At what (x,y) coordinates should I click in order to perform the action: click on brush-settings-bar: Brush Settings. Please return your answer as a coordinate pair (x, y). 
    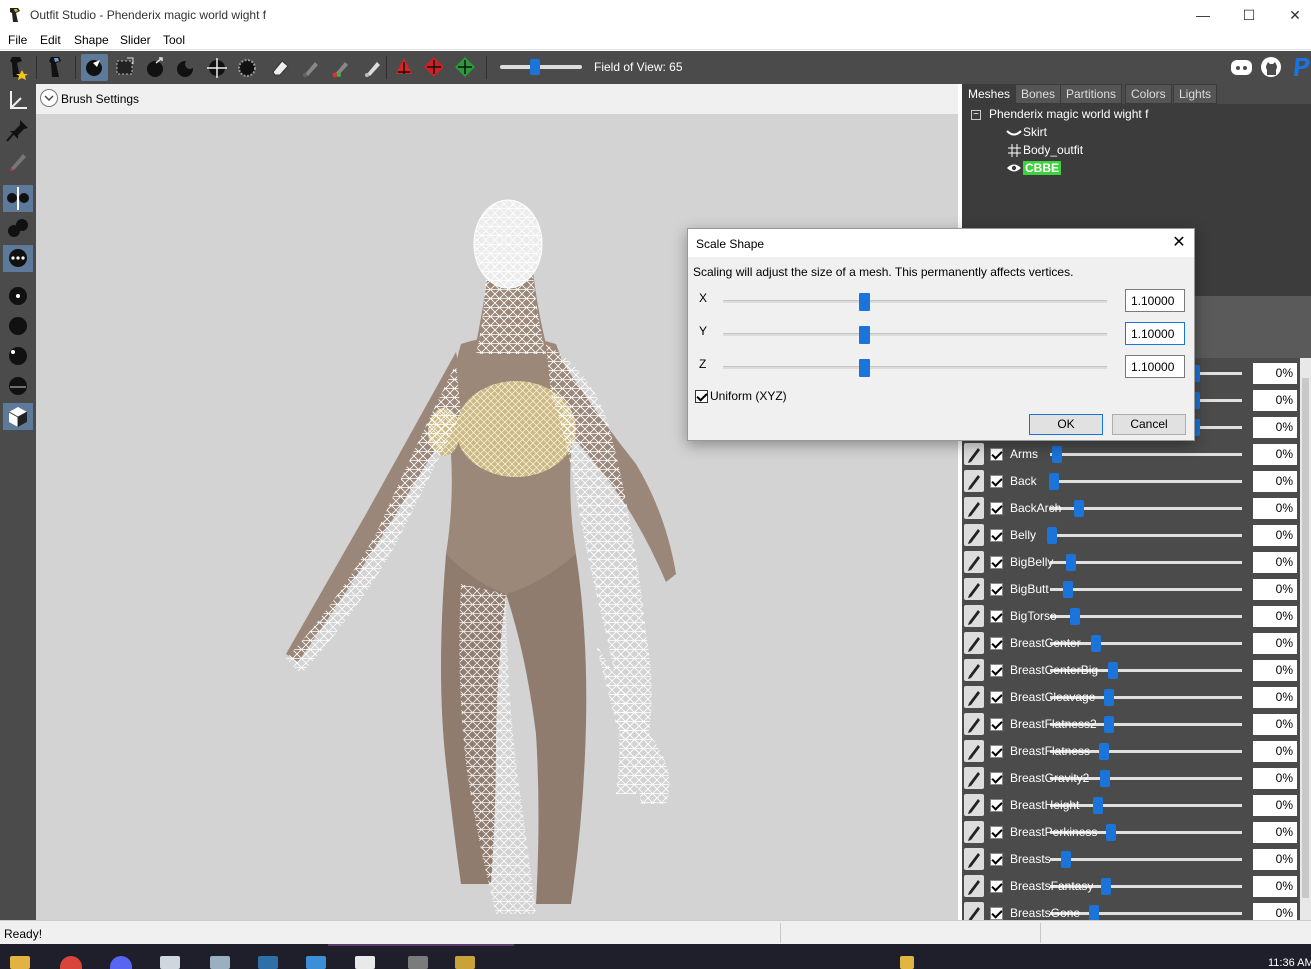
    Looking at the image, I should click on (497, 99).